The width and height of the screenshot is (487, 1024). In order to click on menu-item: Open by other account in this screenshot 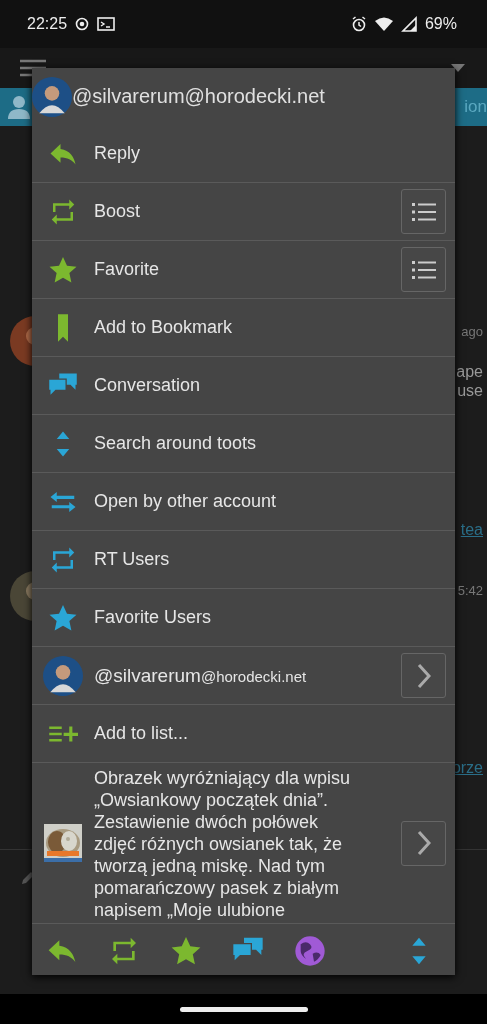, I will do `click(243, 502)`.